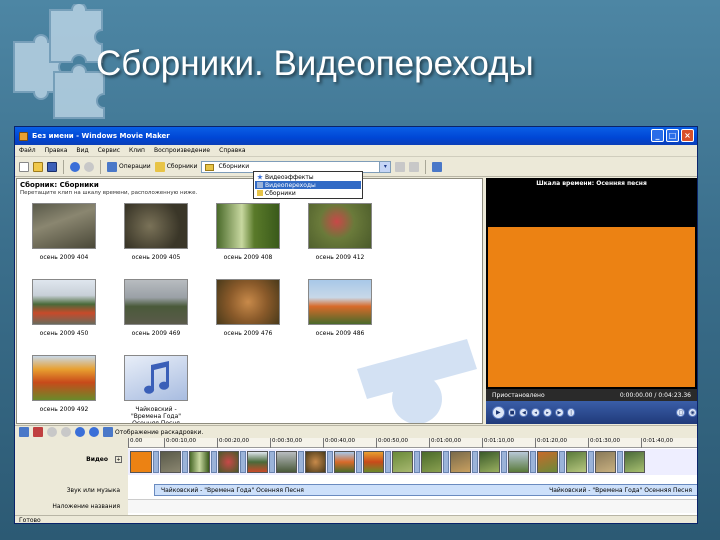 The image size is (720, 540). What do you see at coordinates (260, 185) in the screenshot?
I see `transition-icon` at bounding box center [260, 185].